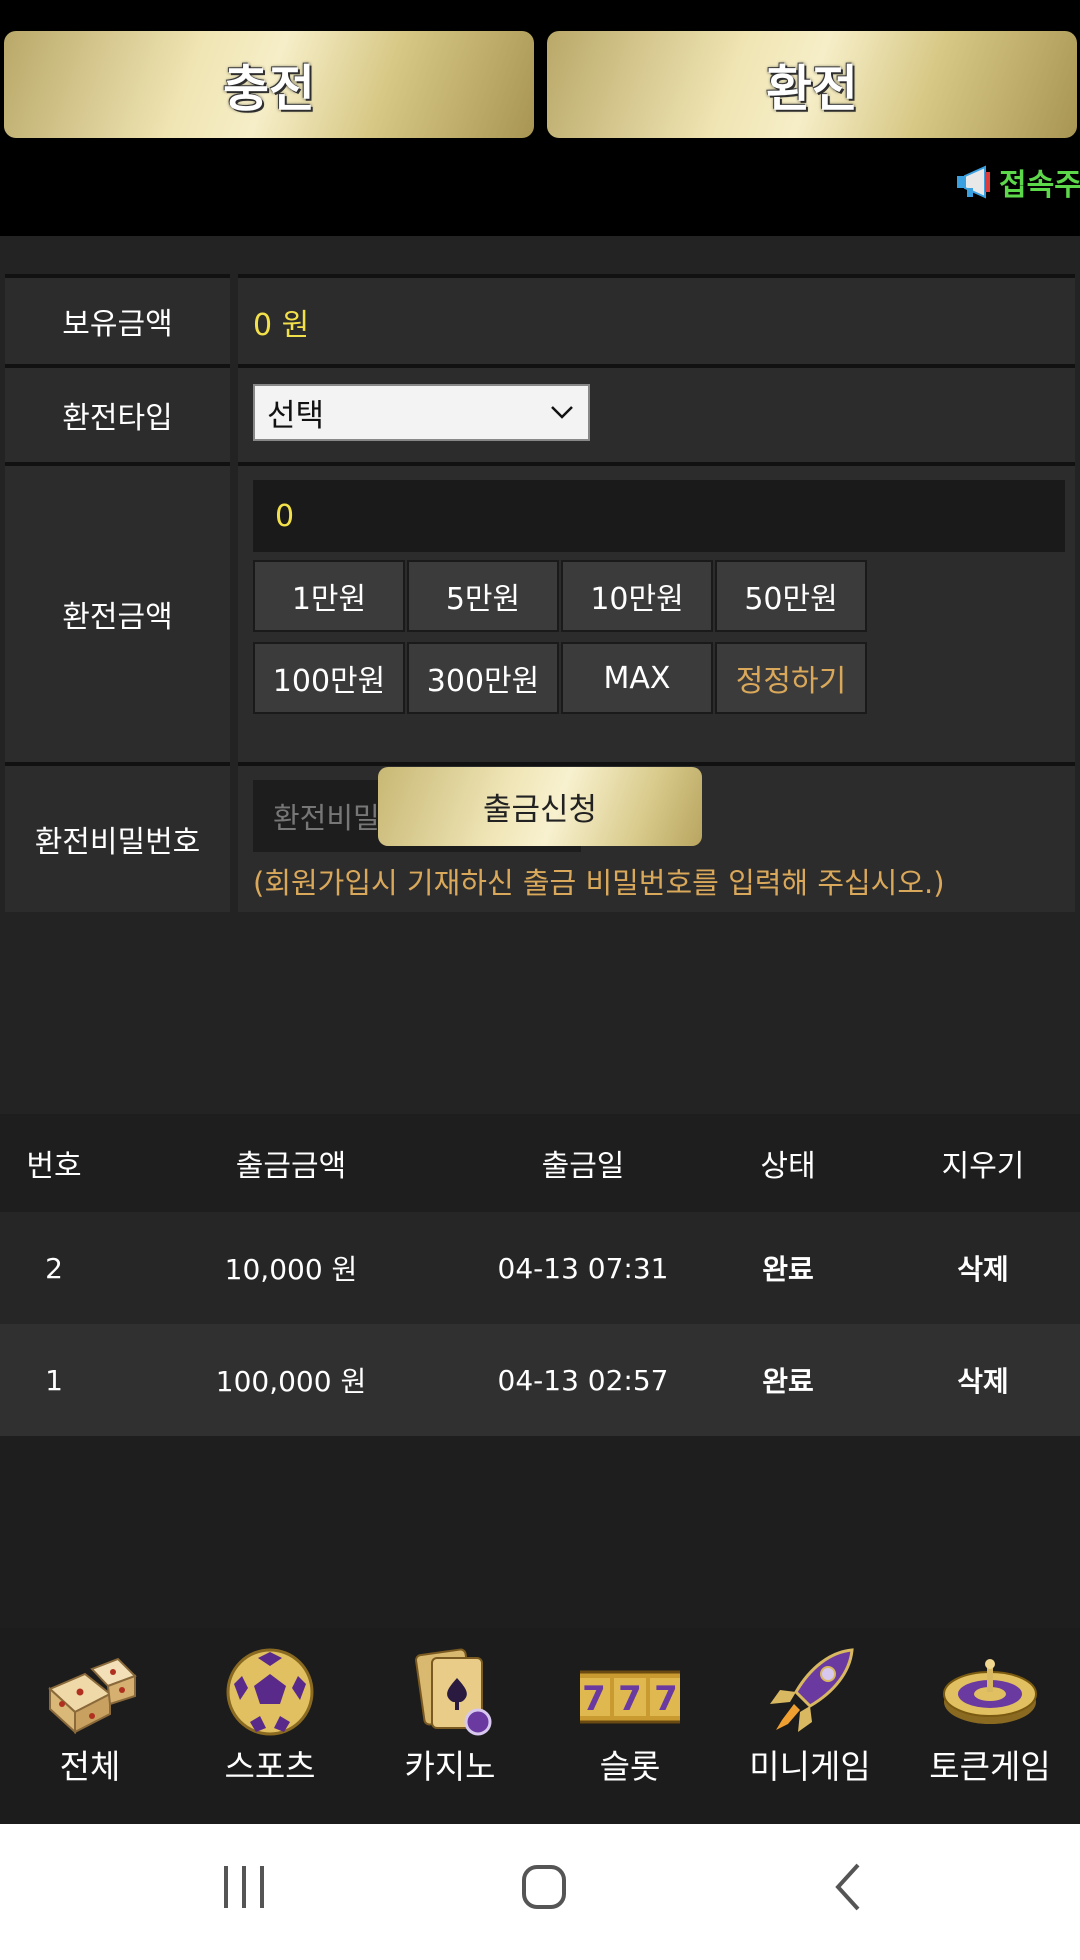  What do you see at coordinates (990, 1766) in the screenshot?
I see `nav-label-token-game: 토큰게임` at bounding box center [990, 1766].